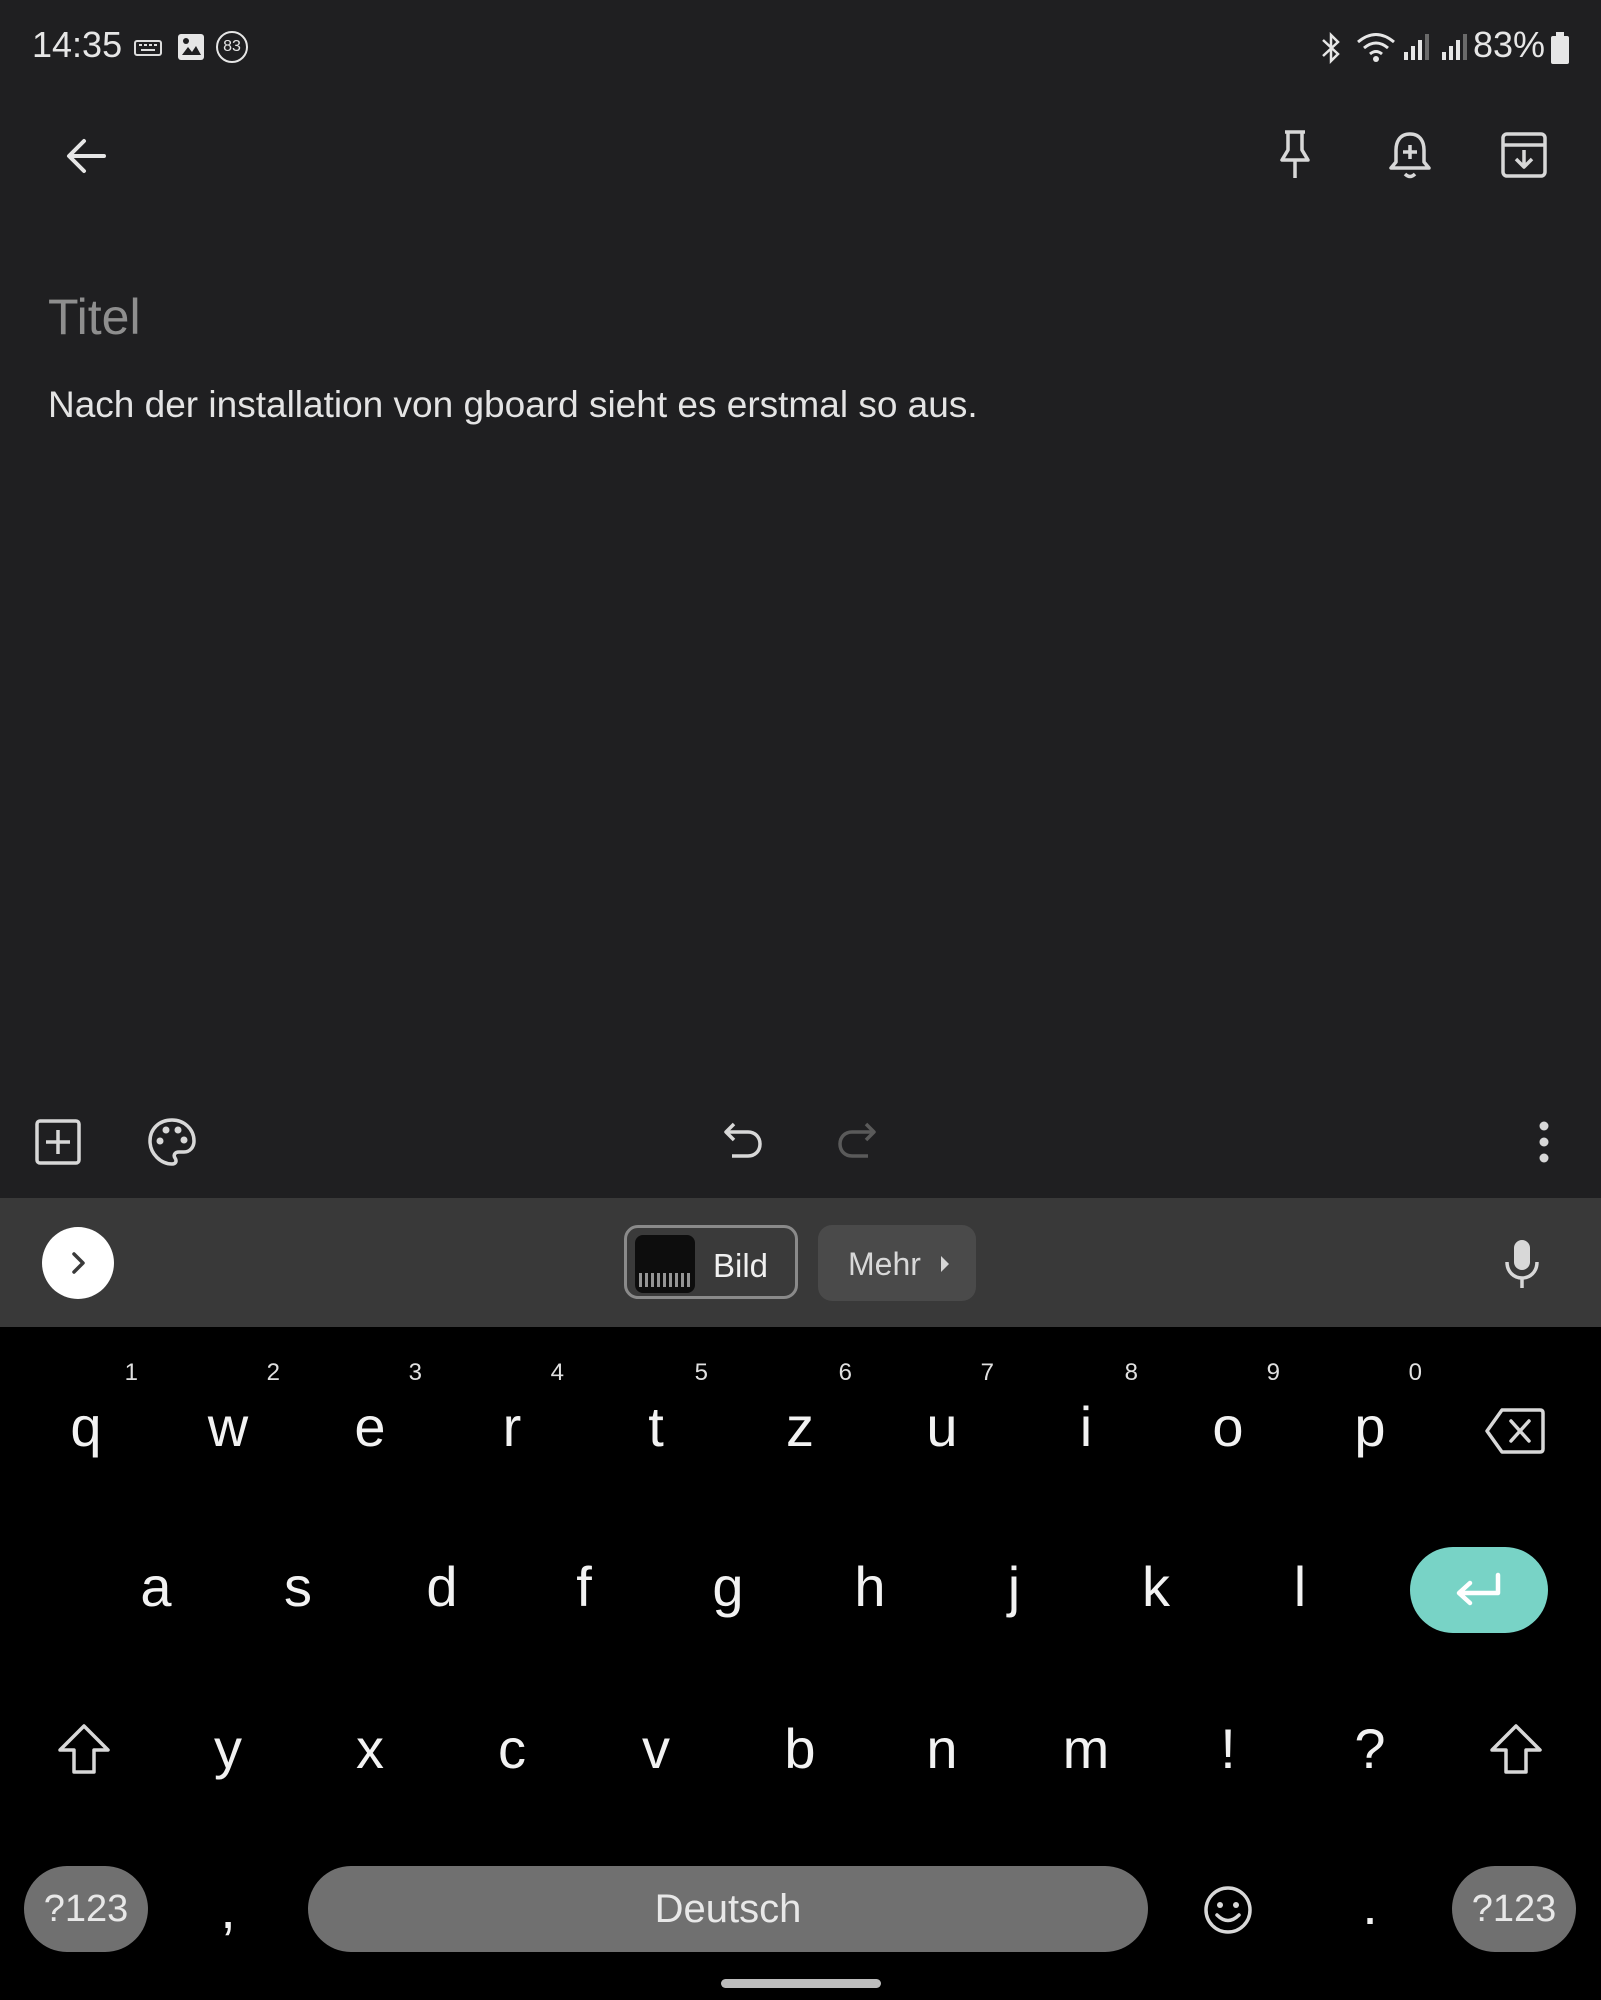 This screenshot has height=2000, width=1601. What do you see at coordinates (148, 48) in the screenshot?
I see `keyboard-indicator-icon` at bounding box center [148, 48].